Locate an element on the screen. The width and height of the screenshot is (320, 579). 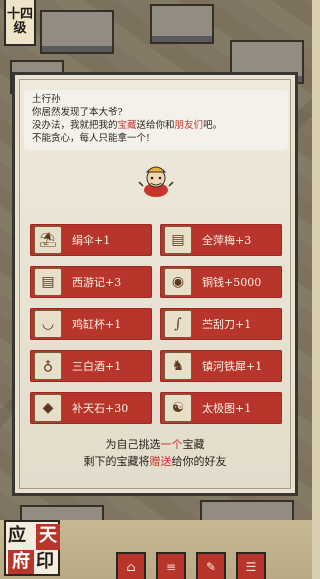
seal-char: 府 is located at coordinates (21, 562).